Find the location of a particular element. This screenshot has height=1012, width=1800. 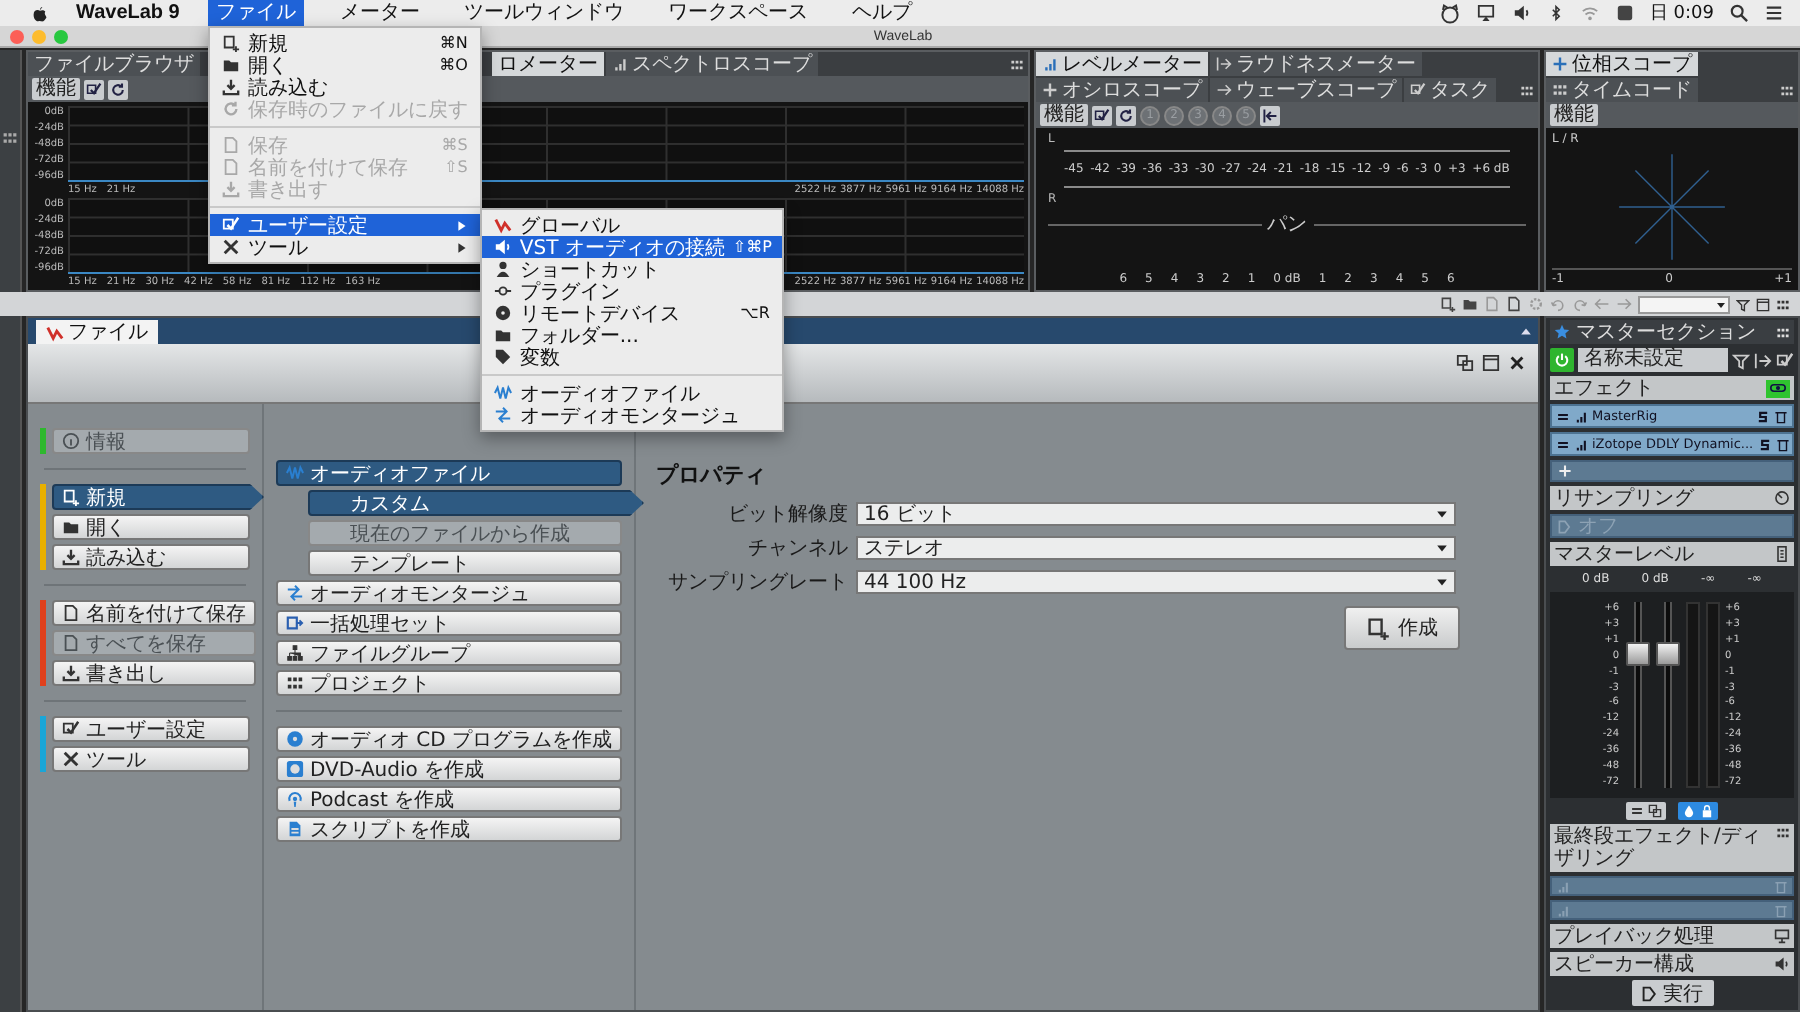

nav-button: スクリプトを作成 is located at coordinates (449, 829).